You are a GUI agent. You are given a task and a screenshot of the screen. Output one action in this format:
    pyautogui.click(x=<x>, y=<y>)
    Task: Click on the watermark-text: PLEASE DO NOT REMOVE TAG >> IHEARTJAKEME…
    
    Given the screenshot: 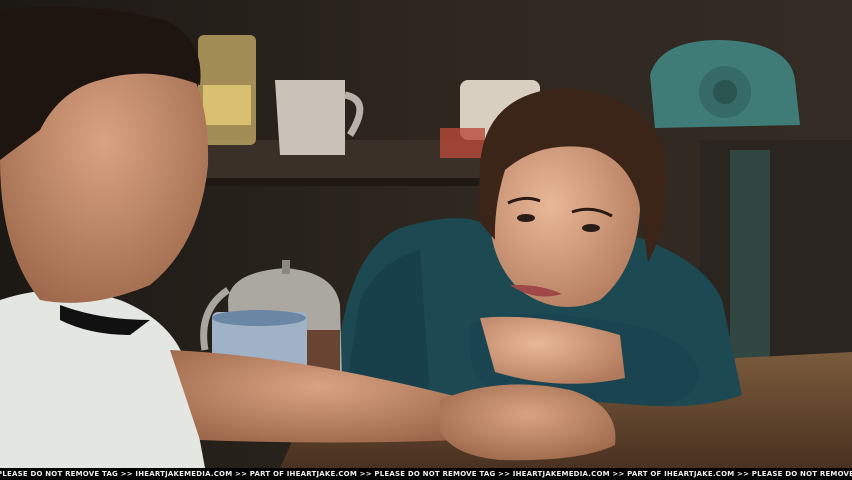 What is the action you would take?
    pyautogui.click(x=426, y=474)
    